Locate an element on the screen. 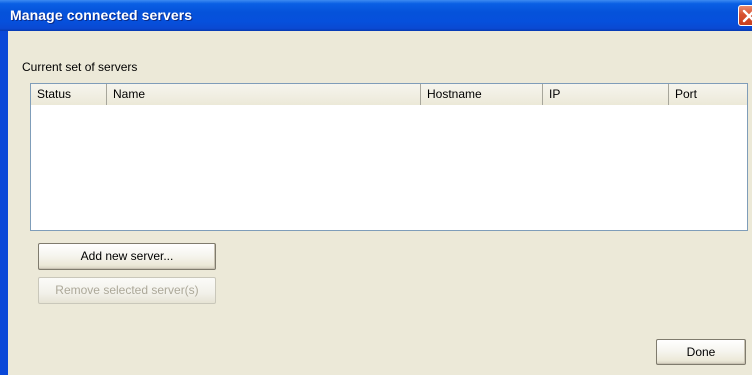 This screenshot has width=752, height=375. close-button is located at coordinates (745, 15).